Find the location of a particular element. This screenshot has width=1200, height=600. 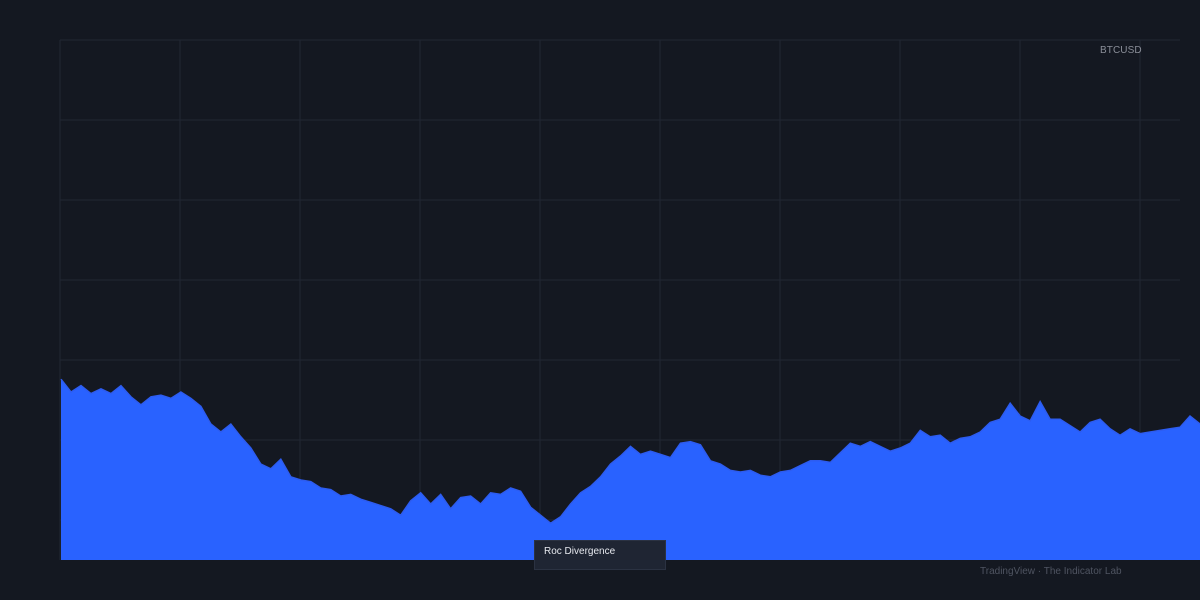

series-label: BTCUSD is located at coordinates (1121, 50).